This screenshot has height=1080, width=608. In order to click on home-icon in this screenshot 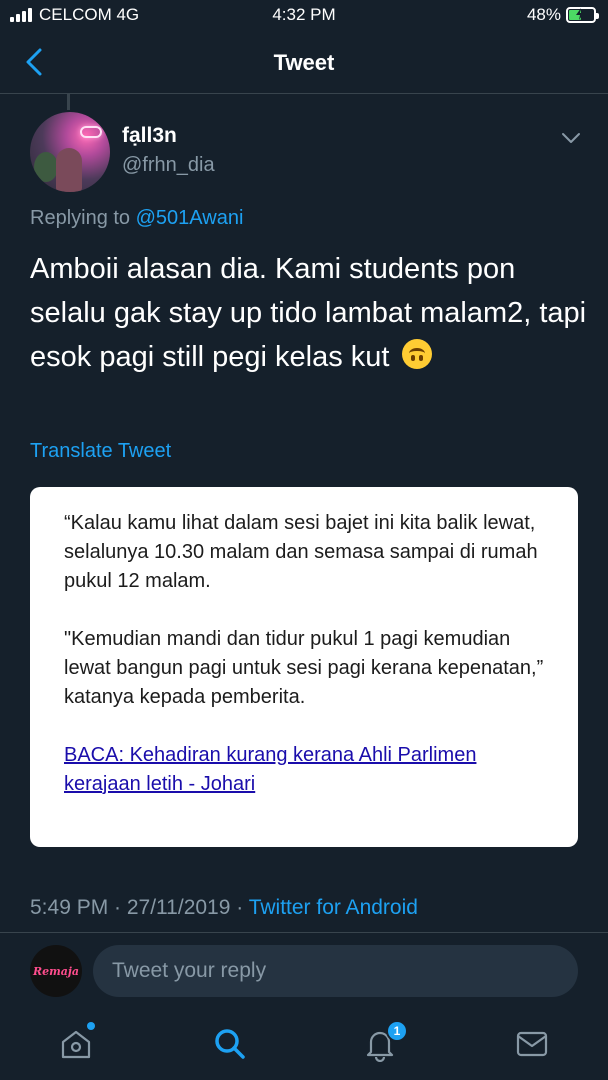, I will do `click(76, 1044)`.